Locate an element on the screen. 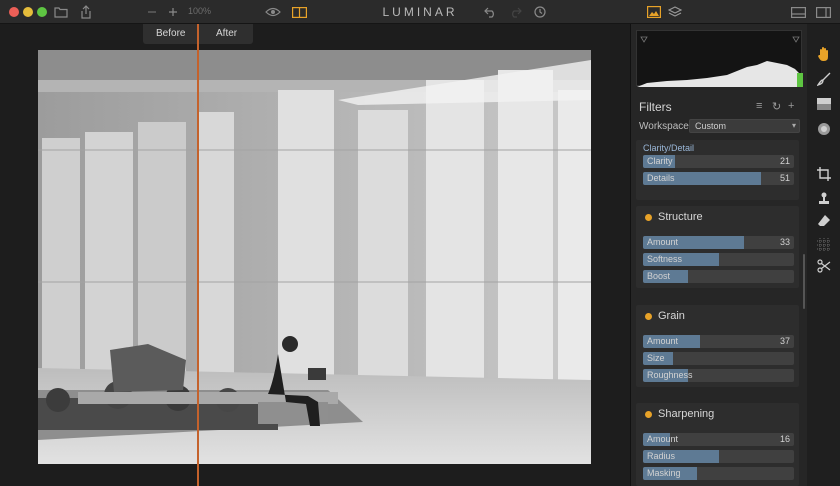 The image size is (840, 486). hand-icon is located at coordinates (824, 54).